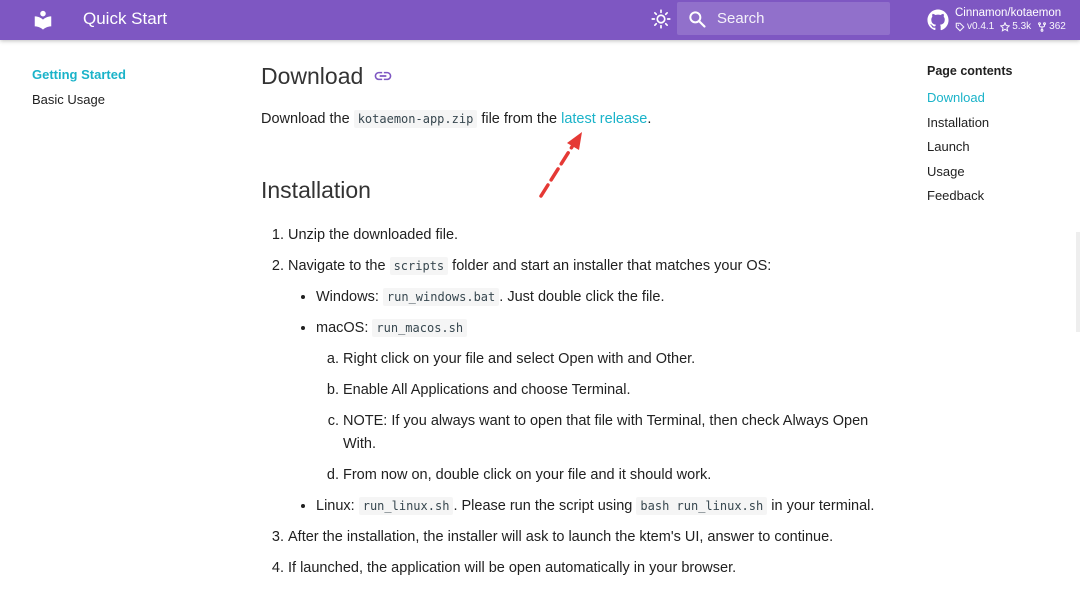 Image resolution: width=1080 pixels, height=608 pixels. I want to click on fork-icon, so click(1042, 26).